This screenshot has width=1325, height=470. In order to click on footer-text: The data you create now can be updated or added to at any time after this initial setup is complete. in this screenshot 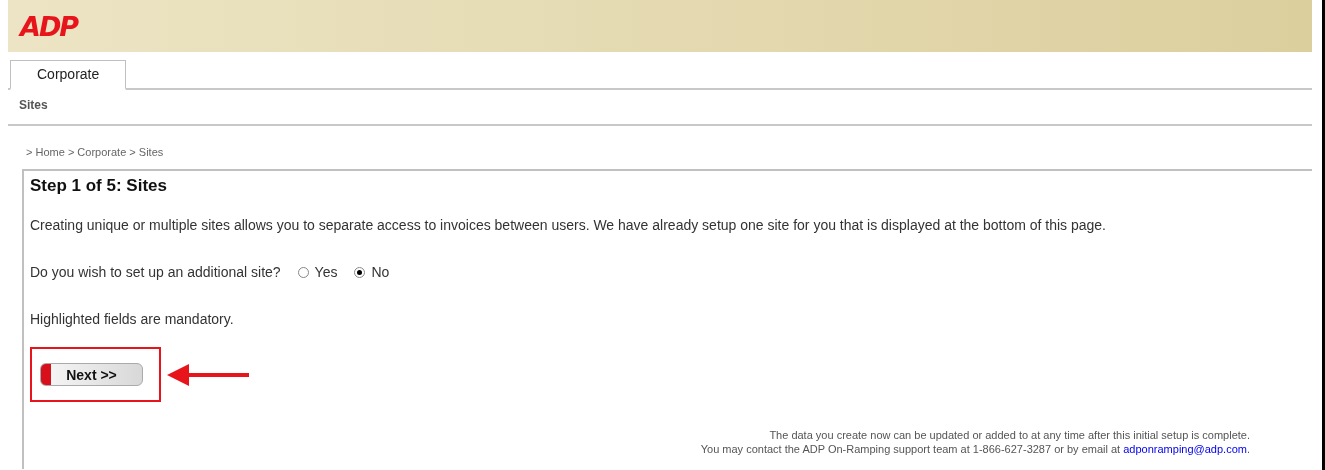, I will do `click(1009, 435)`.